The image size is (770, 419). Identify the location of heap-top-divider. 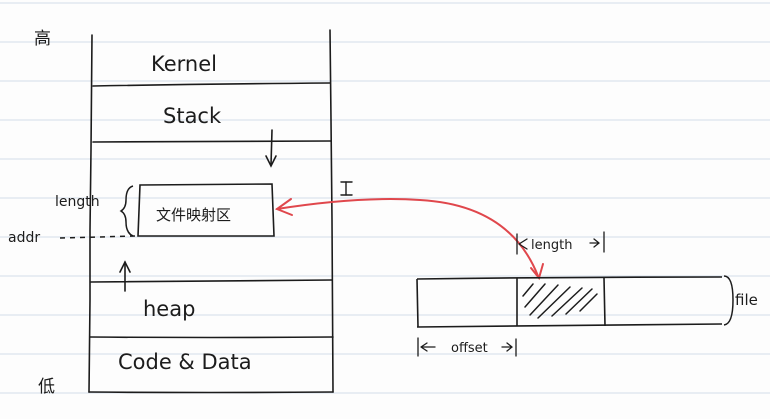
(211, 281).